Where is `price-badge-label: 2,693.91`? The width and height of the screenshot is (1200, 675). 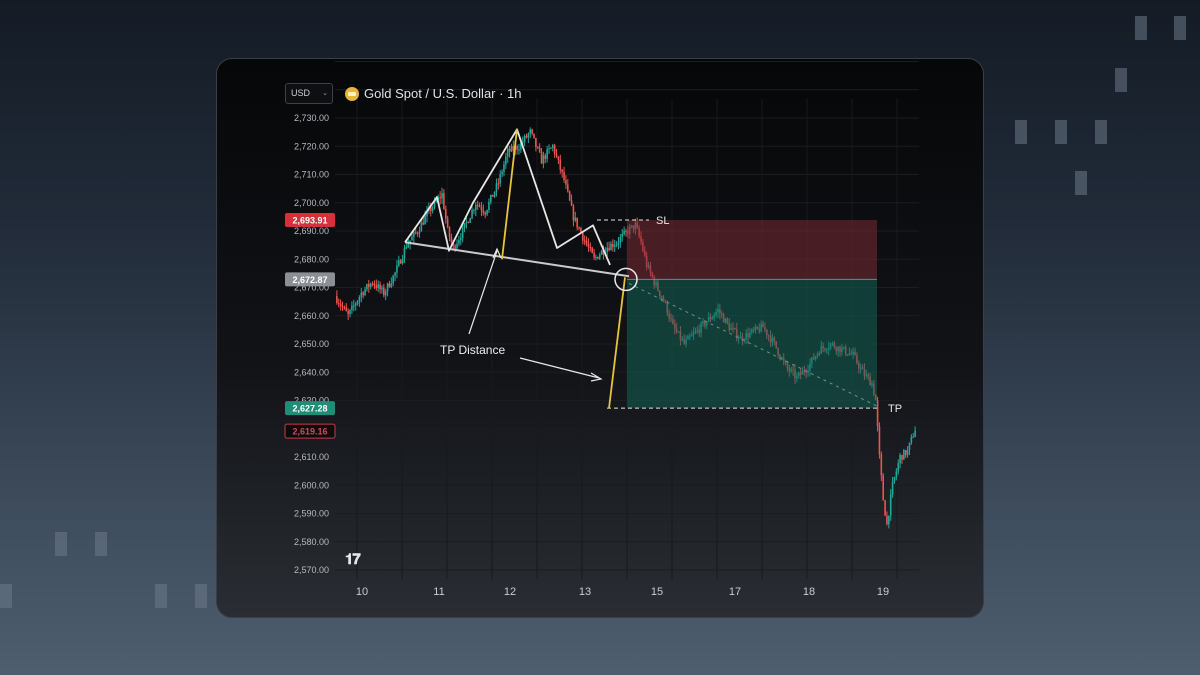 price-badge-label: 2,693.91 is located at coordinates (309, 220).